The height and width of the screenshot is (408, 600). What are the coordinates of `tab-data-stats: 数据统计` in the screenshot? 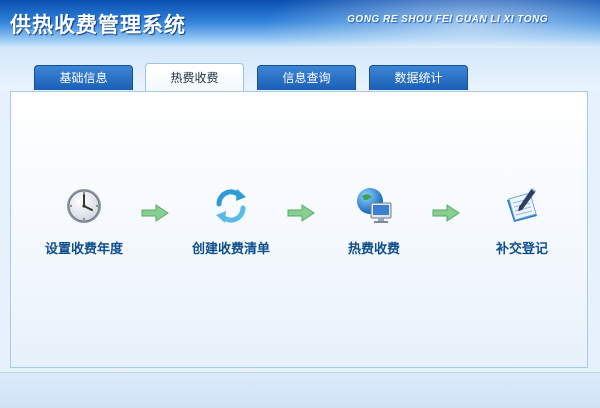 It's located at (418, 77).